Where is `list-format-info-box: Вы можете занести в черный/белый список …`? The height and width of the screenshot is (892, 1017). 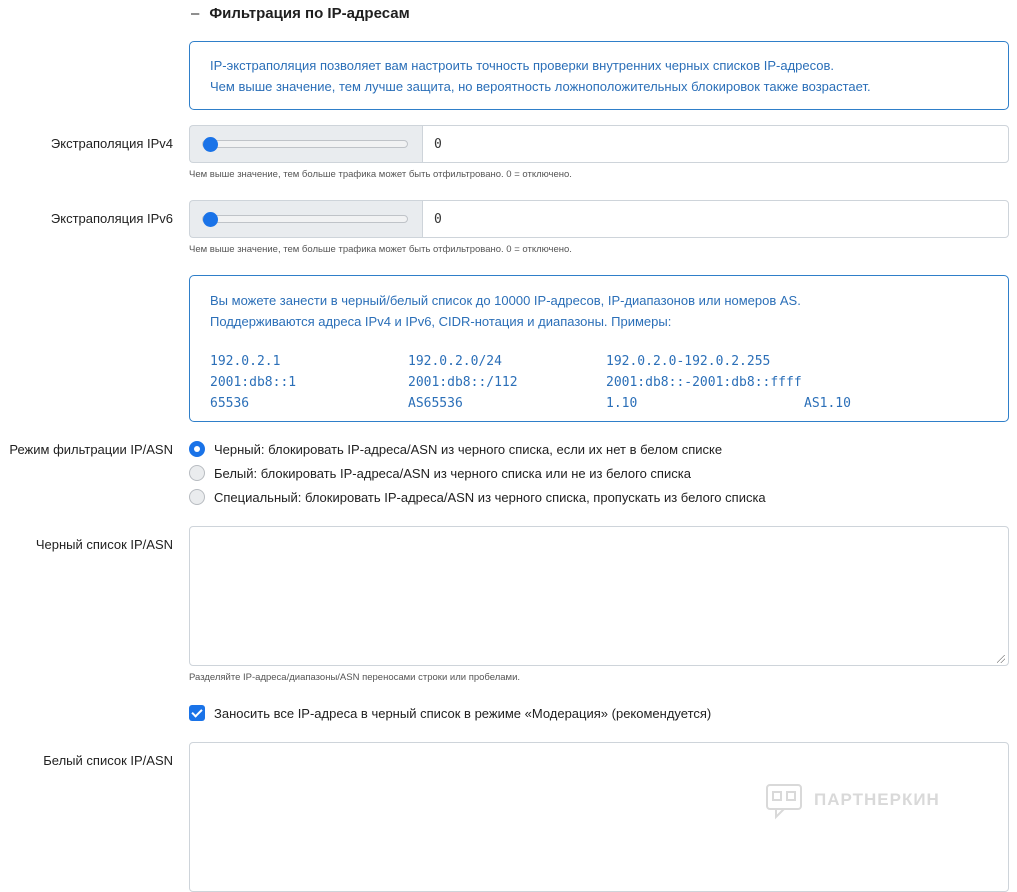 list-format-info-box: Вы можете занести в черный/белый список … is located at coordinates (599, 348).